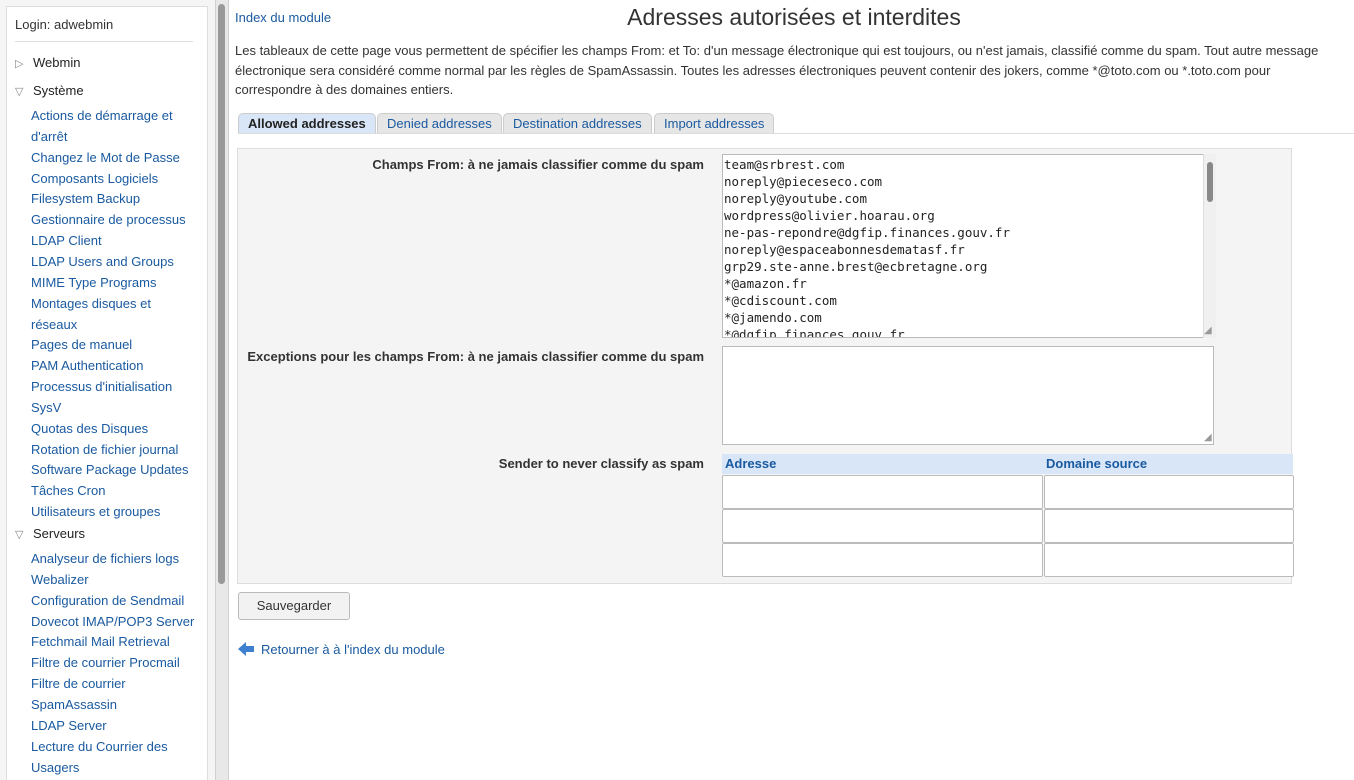 The width and height of the screenshot is (1354, 780). What do you see at coordinates (117, 344) in the screenshot?
I see `sidebar-item: Pages de manuel` at bounding box center [117, 344].